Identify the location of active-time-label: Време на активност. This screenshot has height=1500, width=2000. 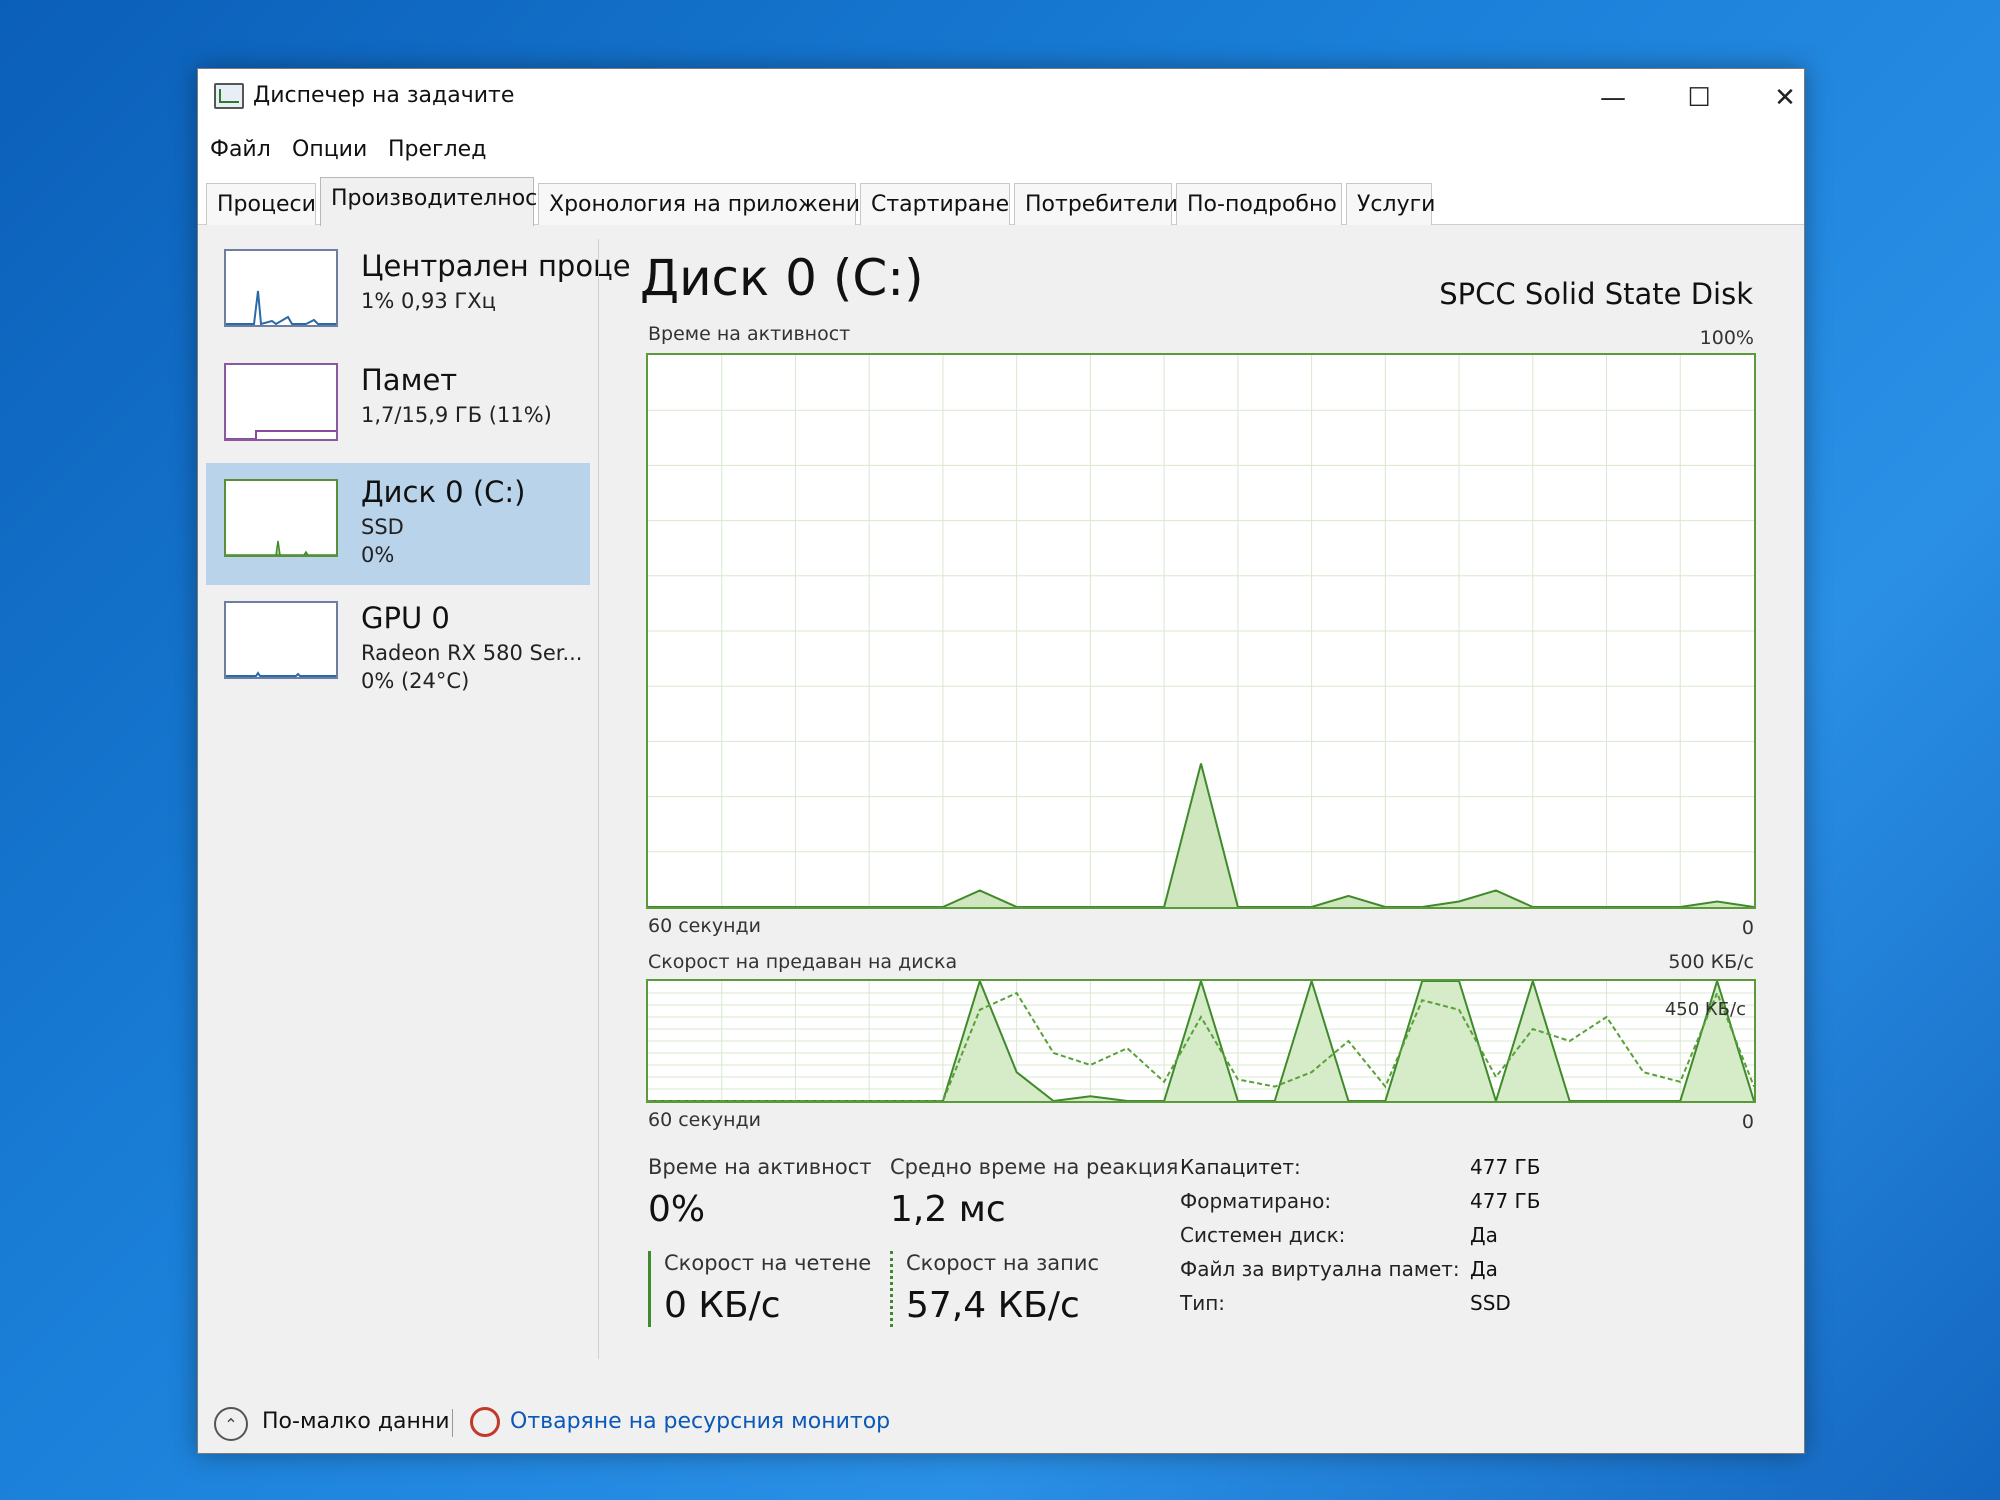
(760, 1167).